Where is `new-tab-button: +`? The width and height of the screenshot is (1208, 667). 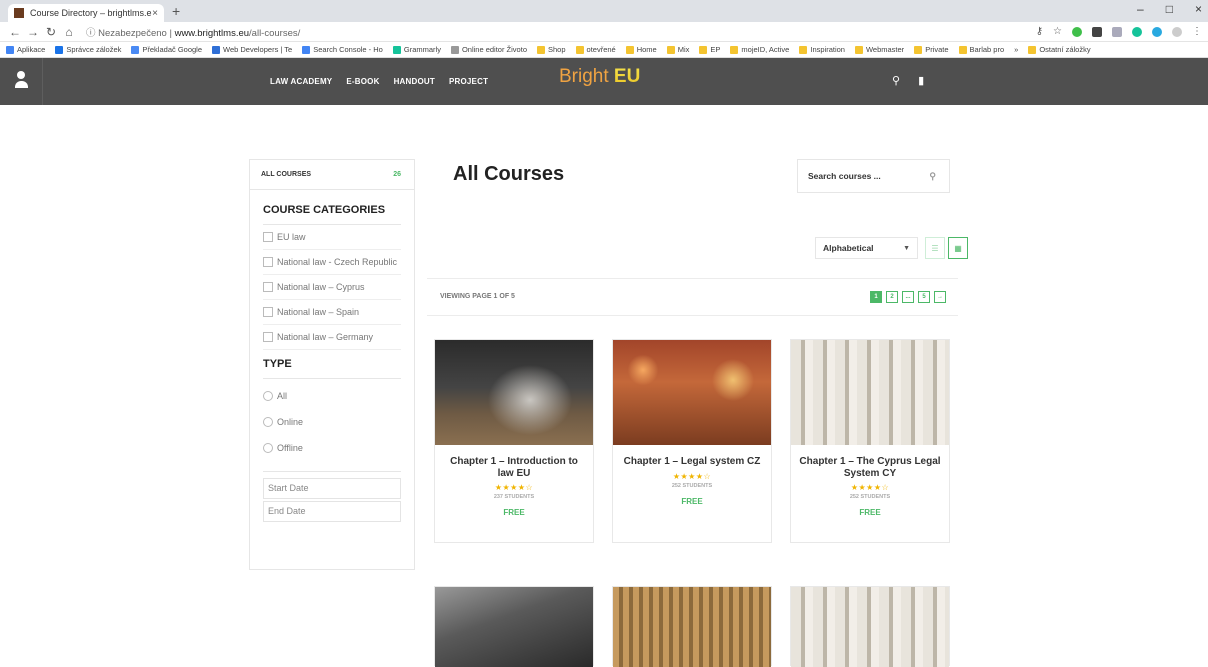 new-tab-button: + is located at coordinates (176, 11).